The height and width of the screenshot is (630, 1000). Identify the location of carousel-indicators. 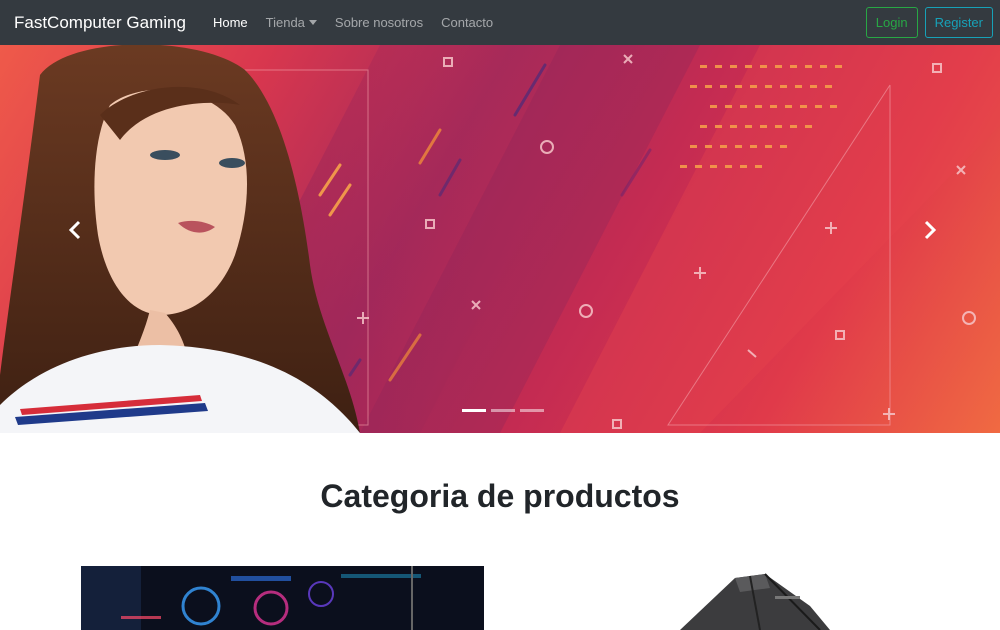
(503, 410).